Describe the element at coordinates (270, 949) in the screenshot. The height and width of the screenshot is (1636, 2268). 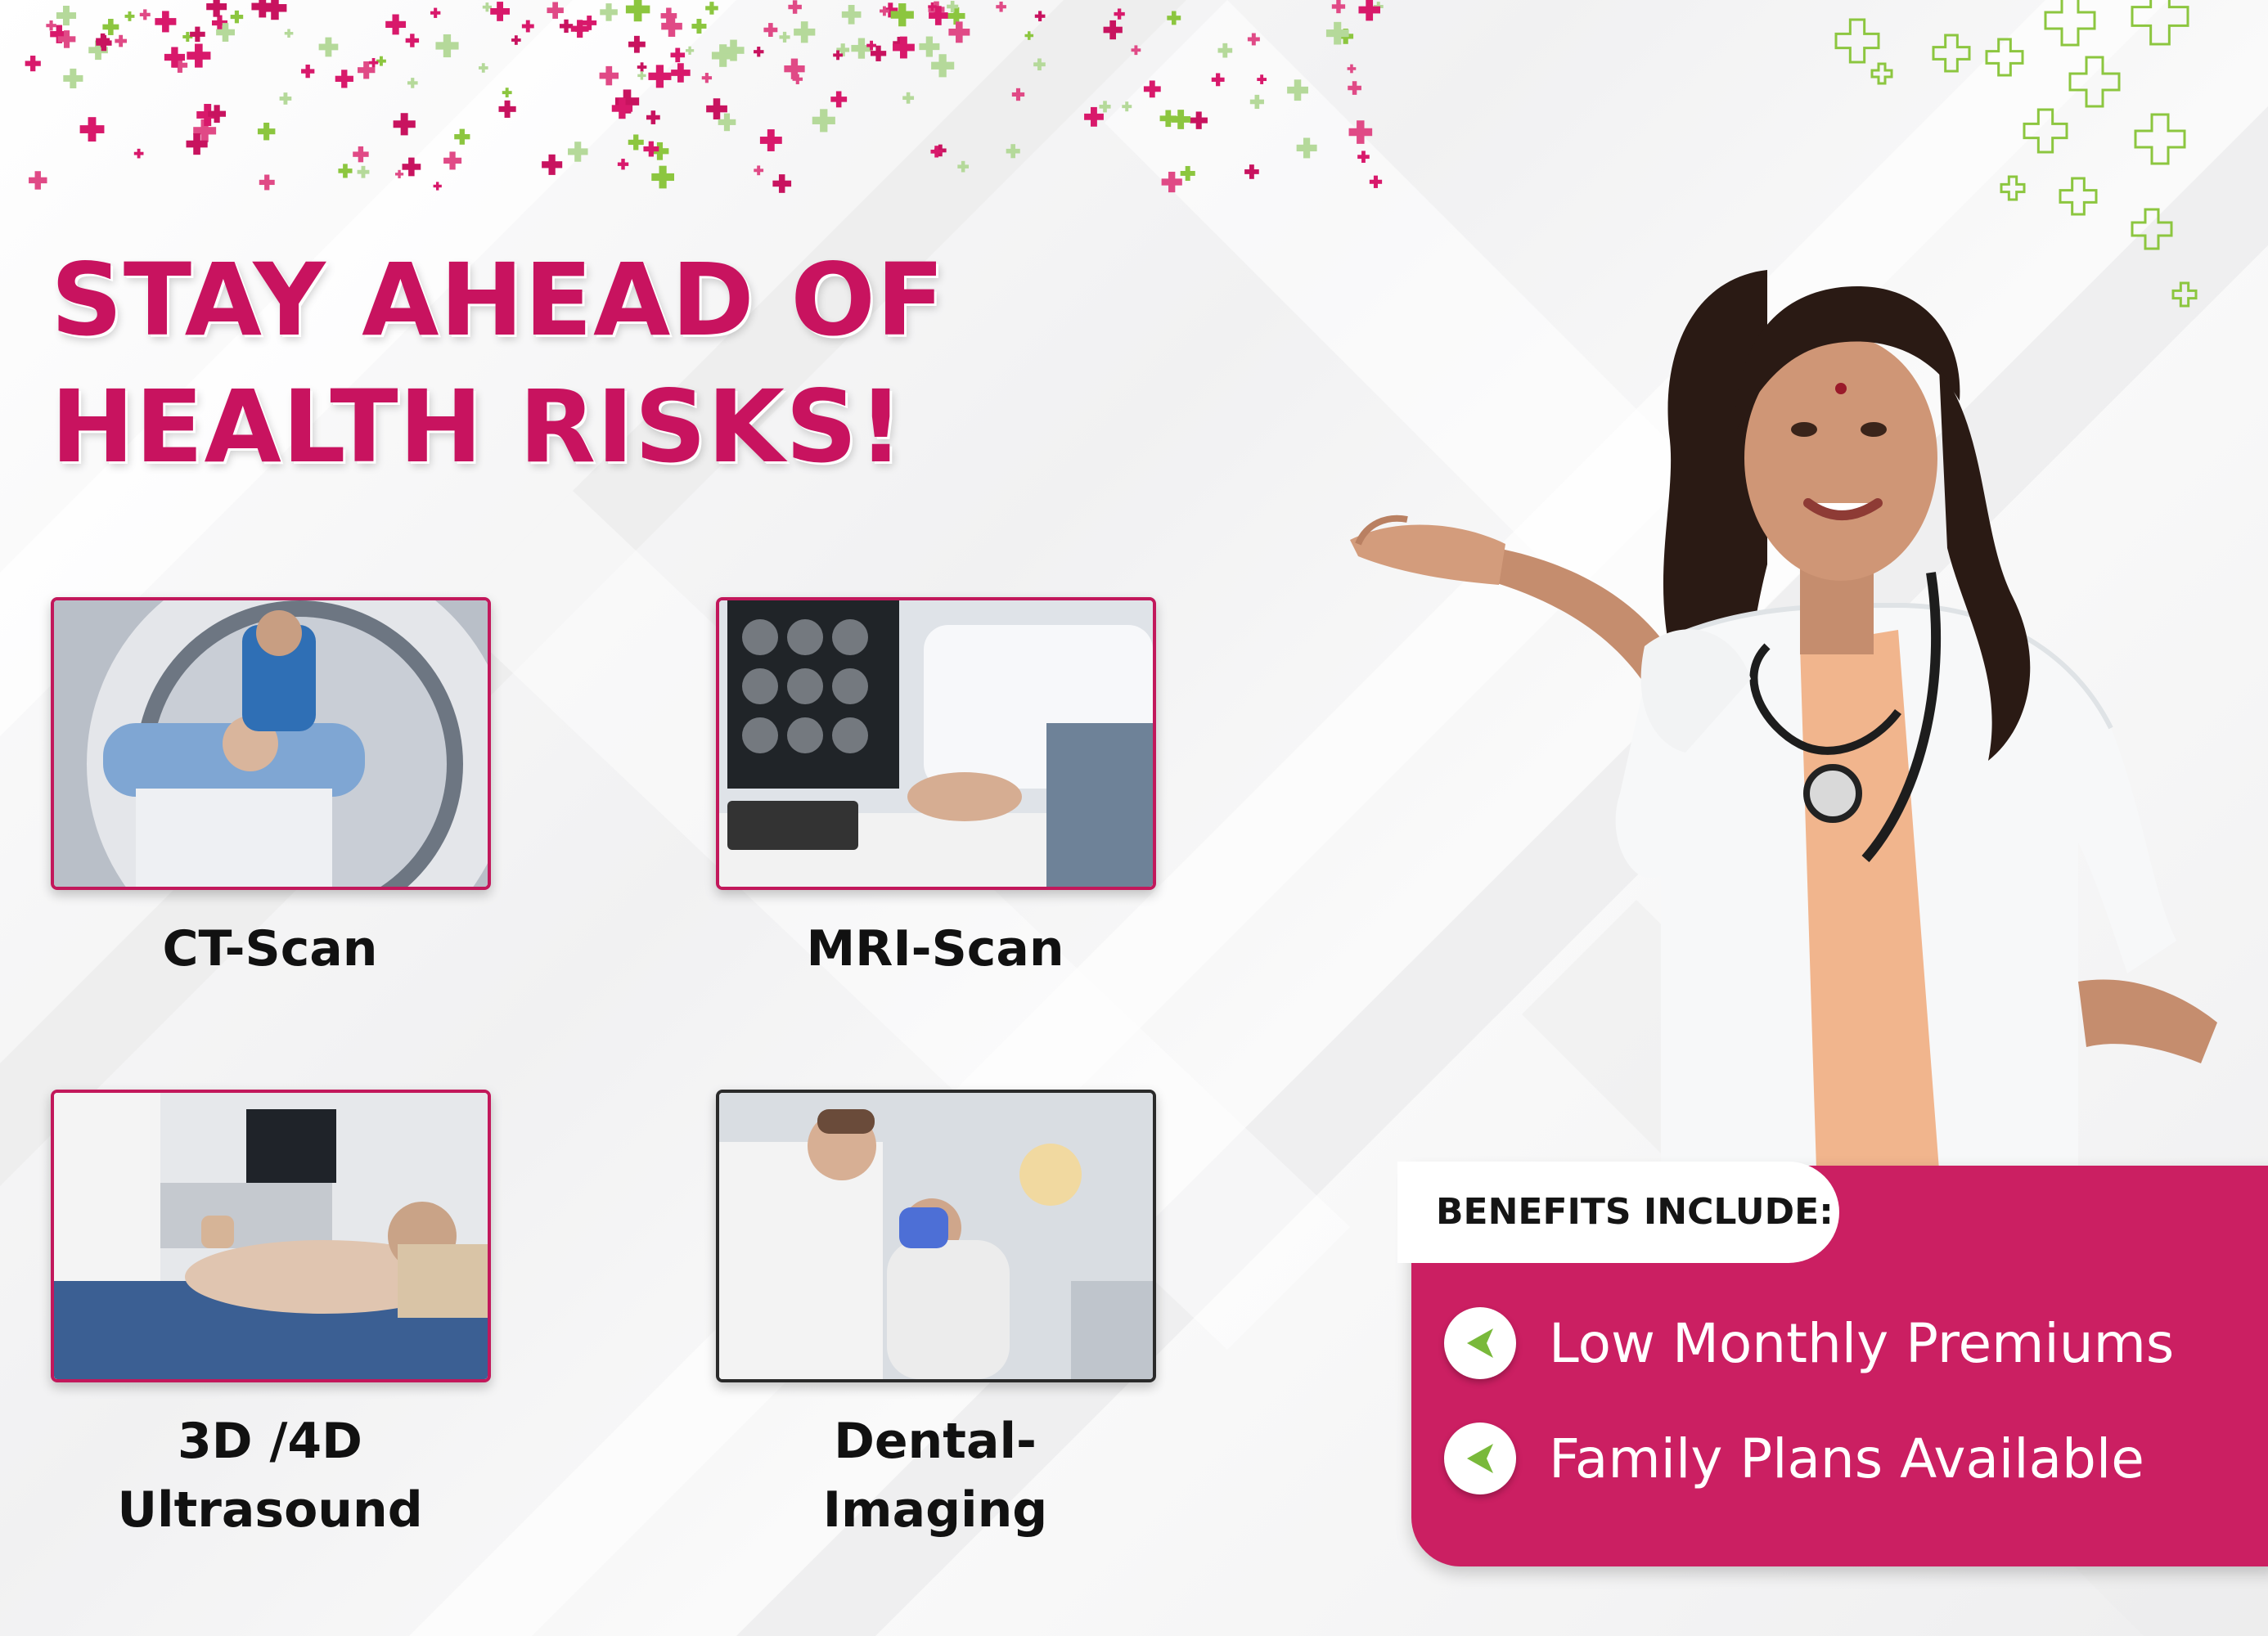
I see `ct-scan-label: CT-Scan` at that location.